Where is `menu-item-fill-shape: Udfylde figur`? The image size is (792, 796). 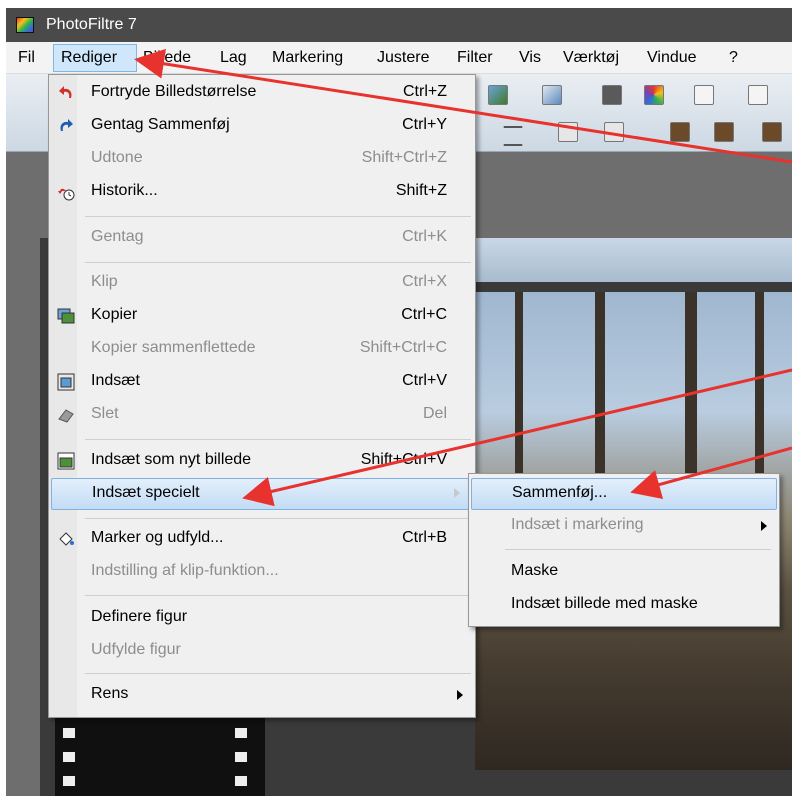 menu-item-fill-shape: Udfylde figur is located at coordinates (262, 652).